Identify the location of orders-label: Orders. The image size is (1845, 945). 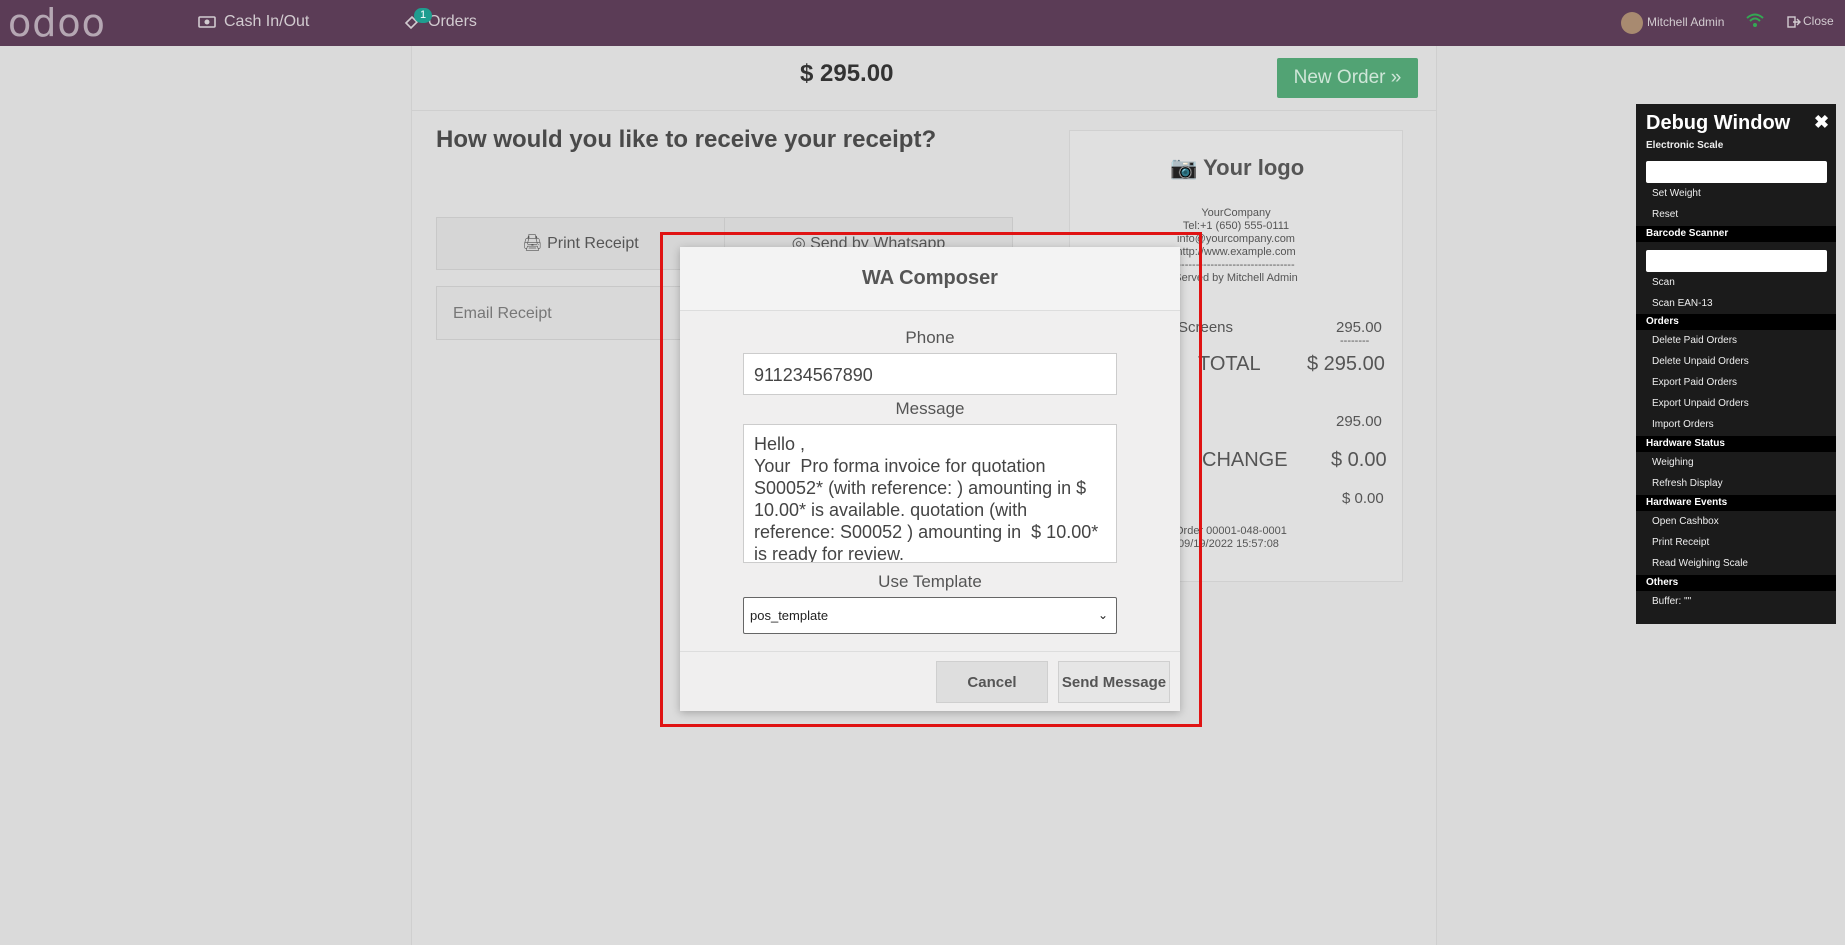
(452, 21).